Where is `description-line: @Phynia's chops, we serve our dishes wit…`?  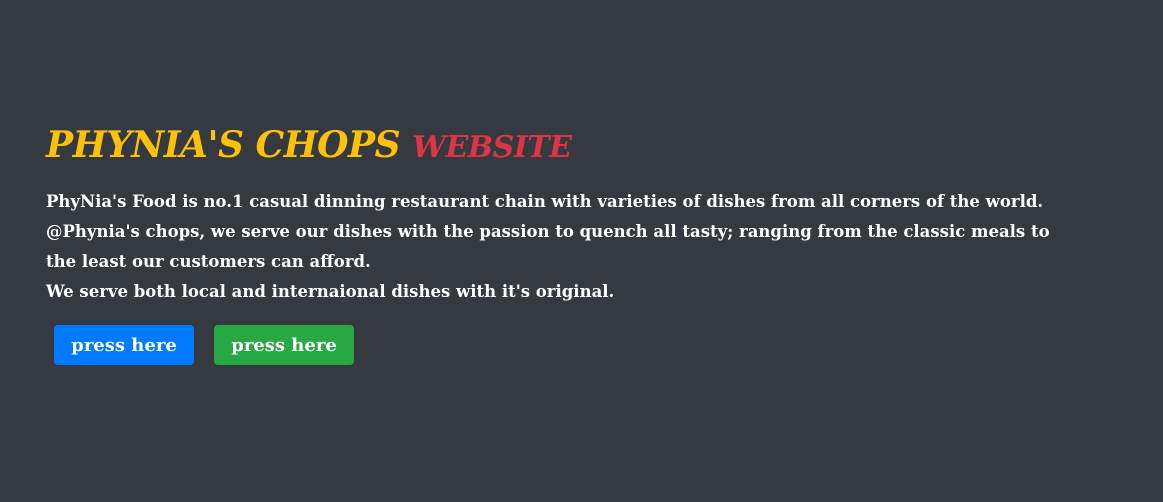 description-line: @Phynia's chops, we serve our dishes wit… is located at coordinates (548, 231).